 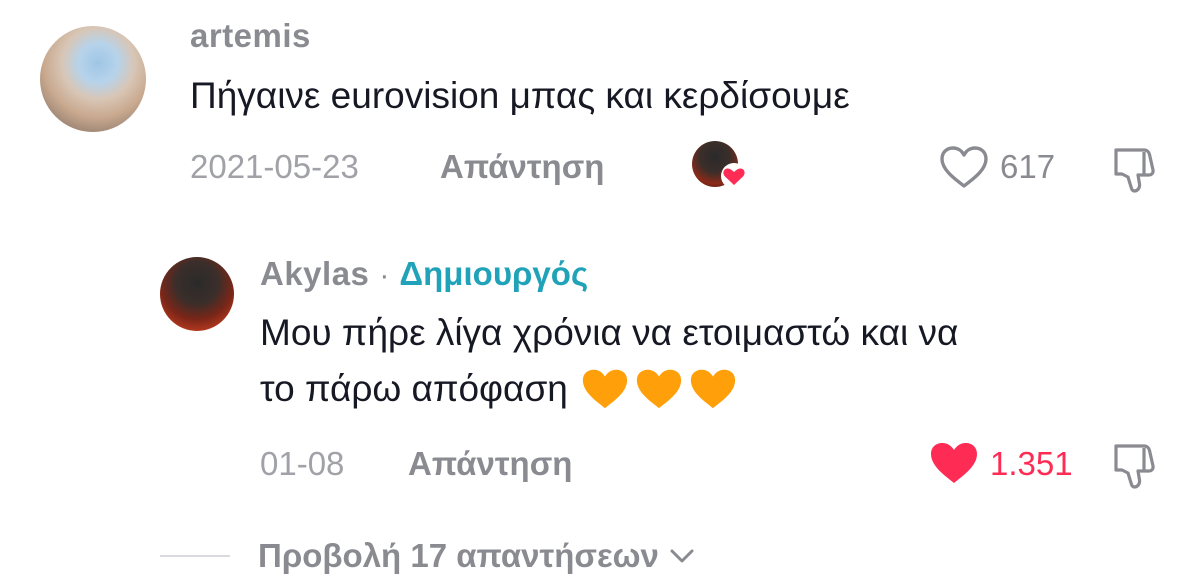 I want to click on comment-text: Πήγαινε eurovision μπας και κερδίσουμε, so click(x=520, y=95).